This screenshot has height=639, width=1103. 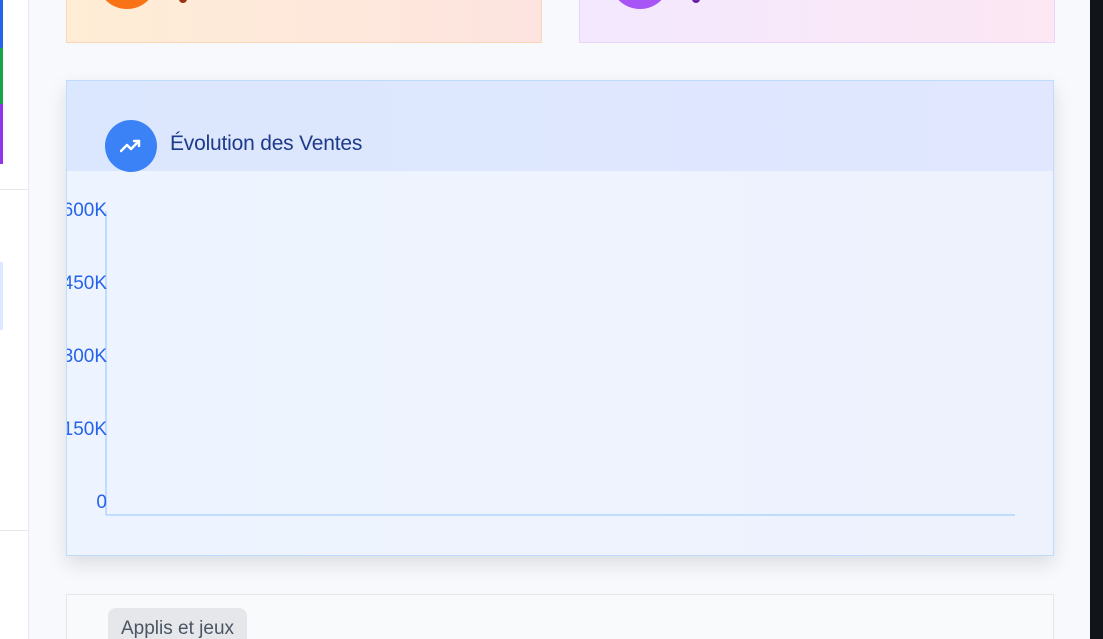 What do you see at coordinates (1, 134) in the screenshot?
I see `sidebar-accent-purple` at bounding box center [1, 134].